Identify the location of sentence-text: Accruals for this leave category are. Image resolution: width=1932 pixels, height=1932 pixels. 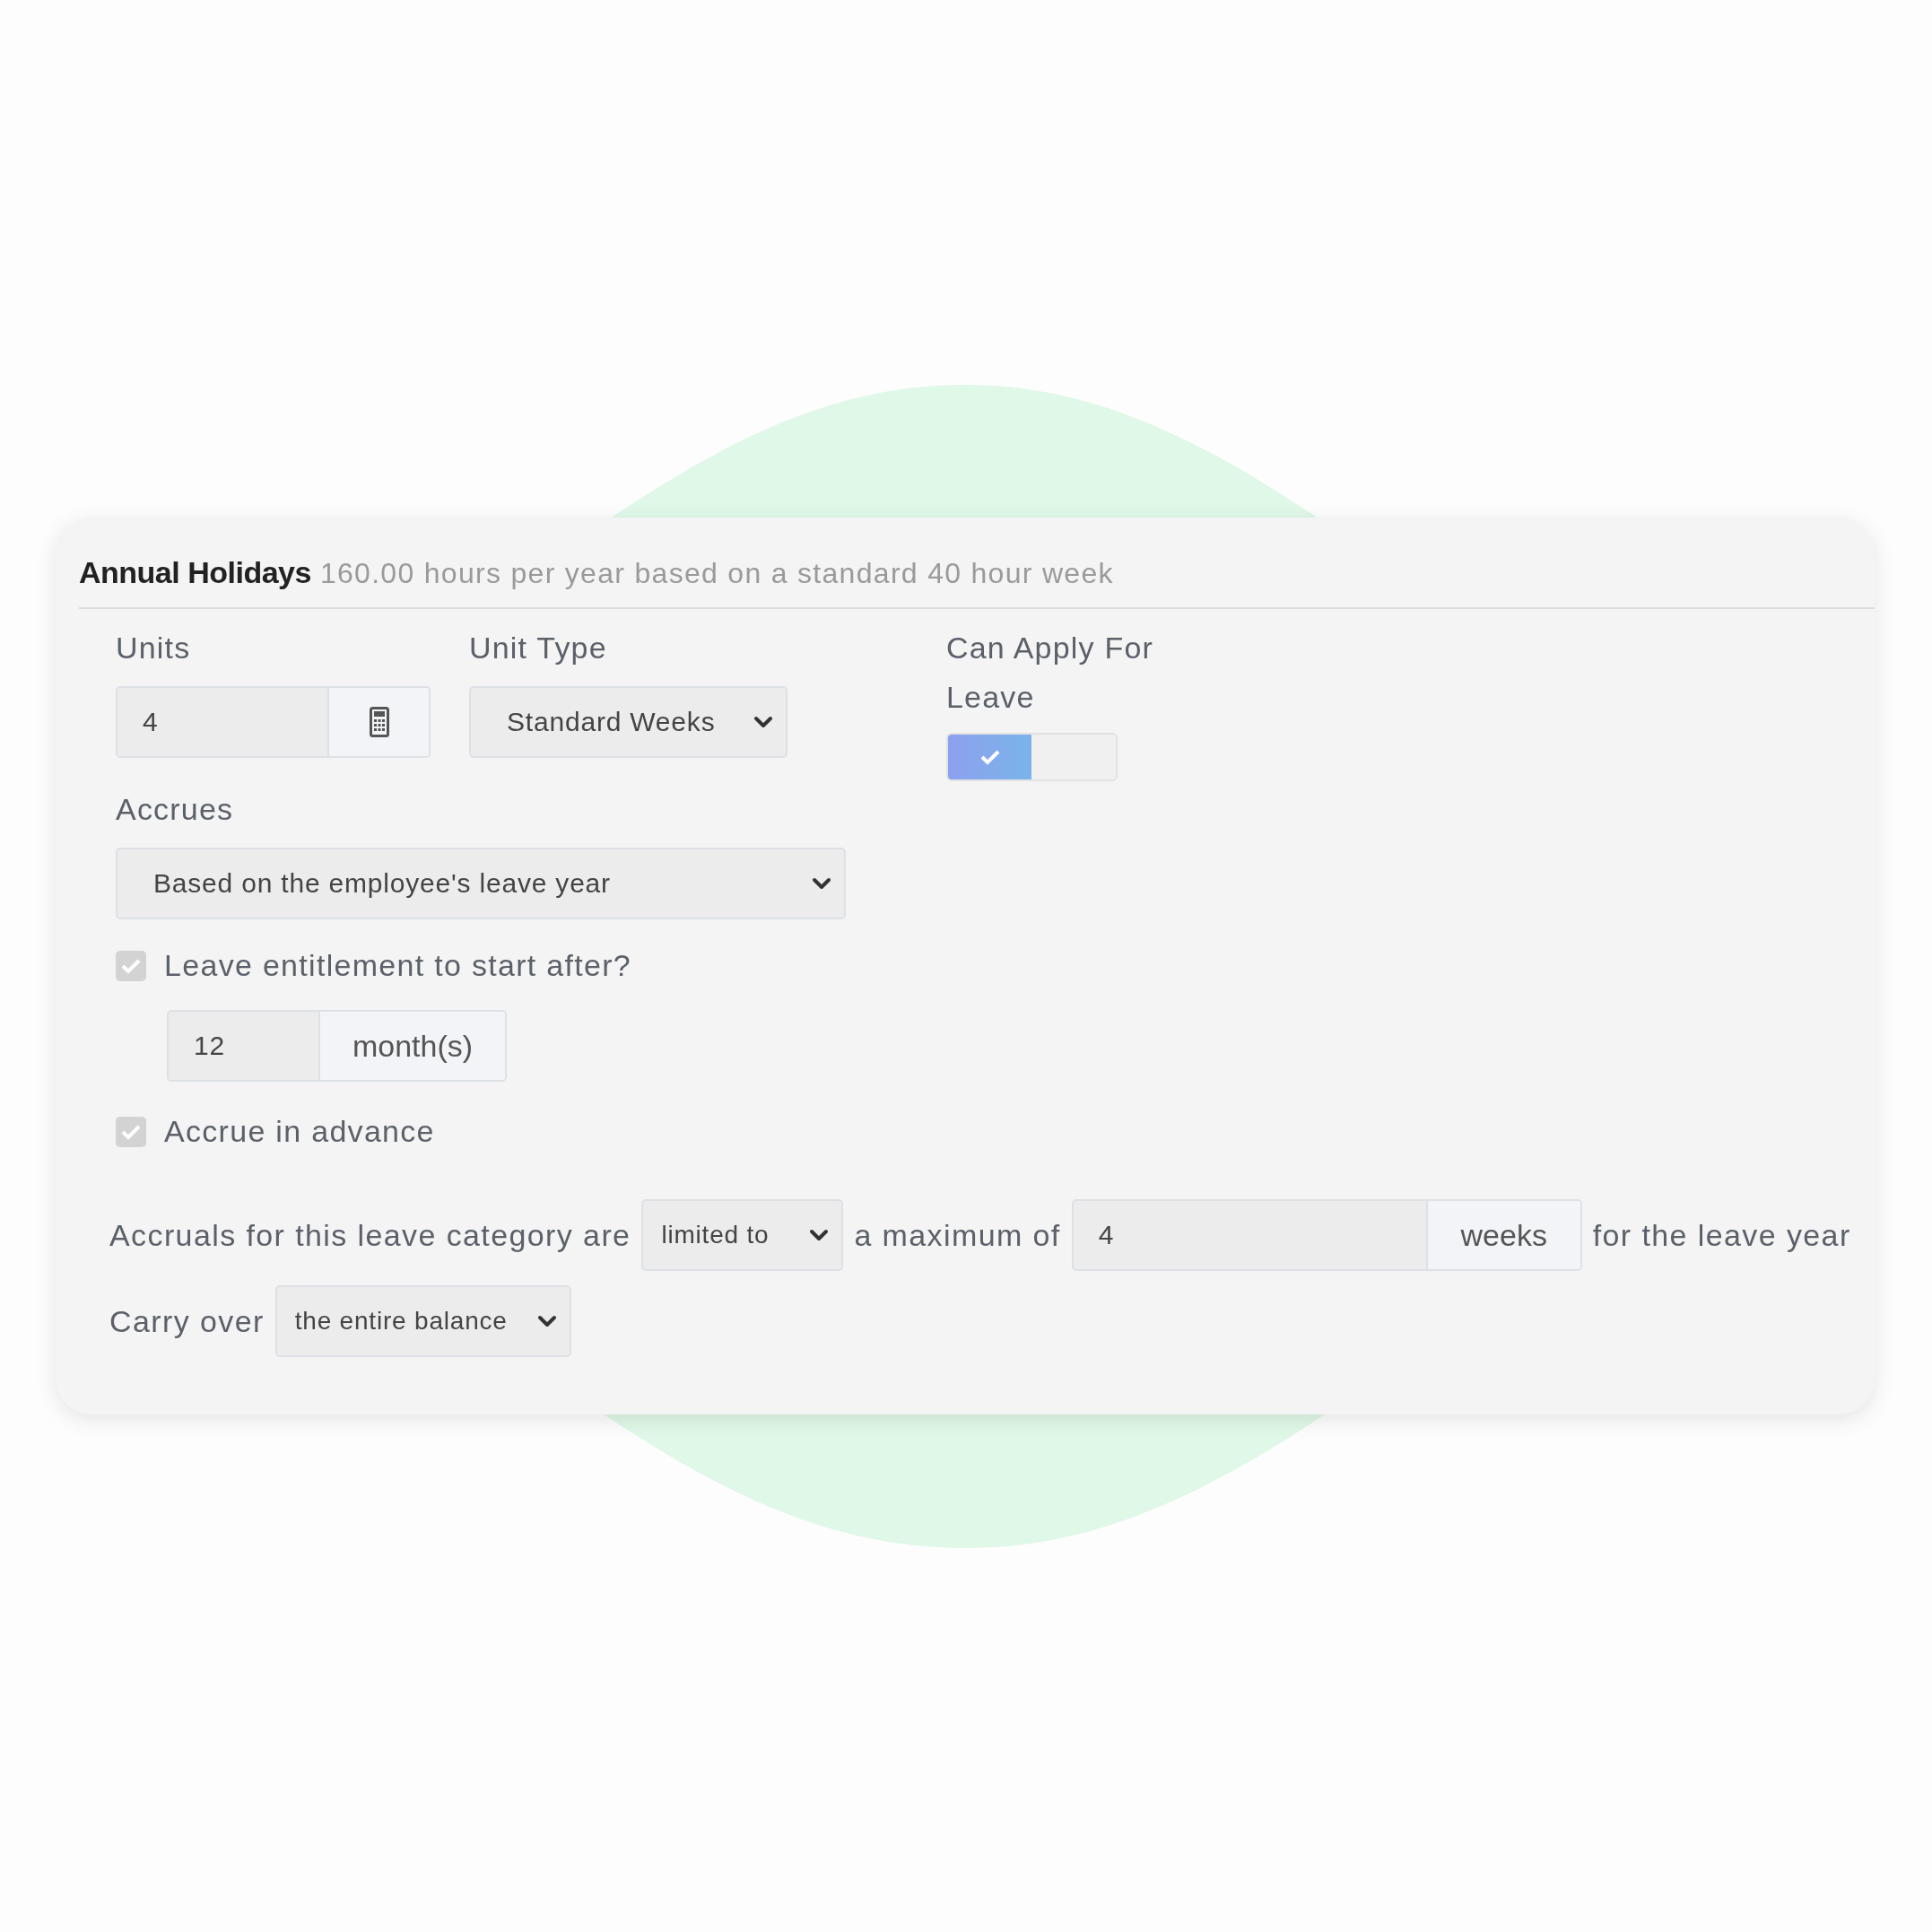
(370, 1235).